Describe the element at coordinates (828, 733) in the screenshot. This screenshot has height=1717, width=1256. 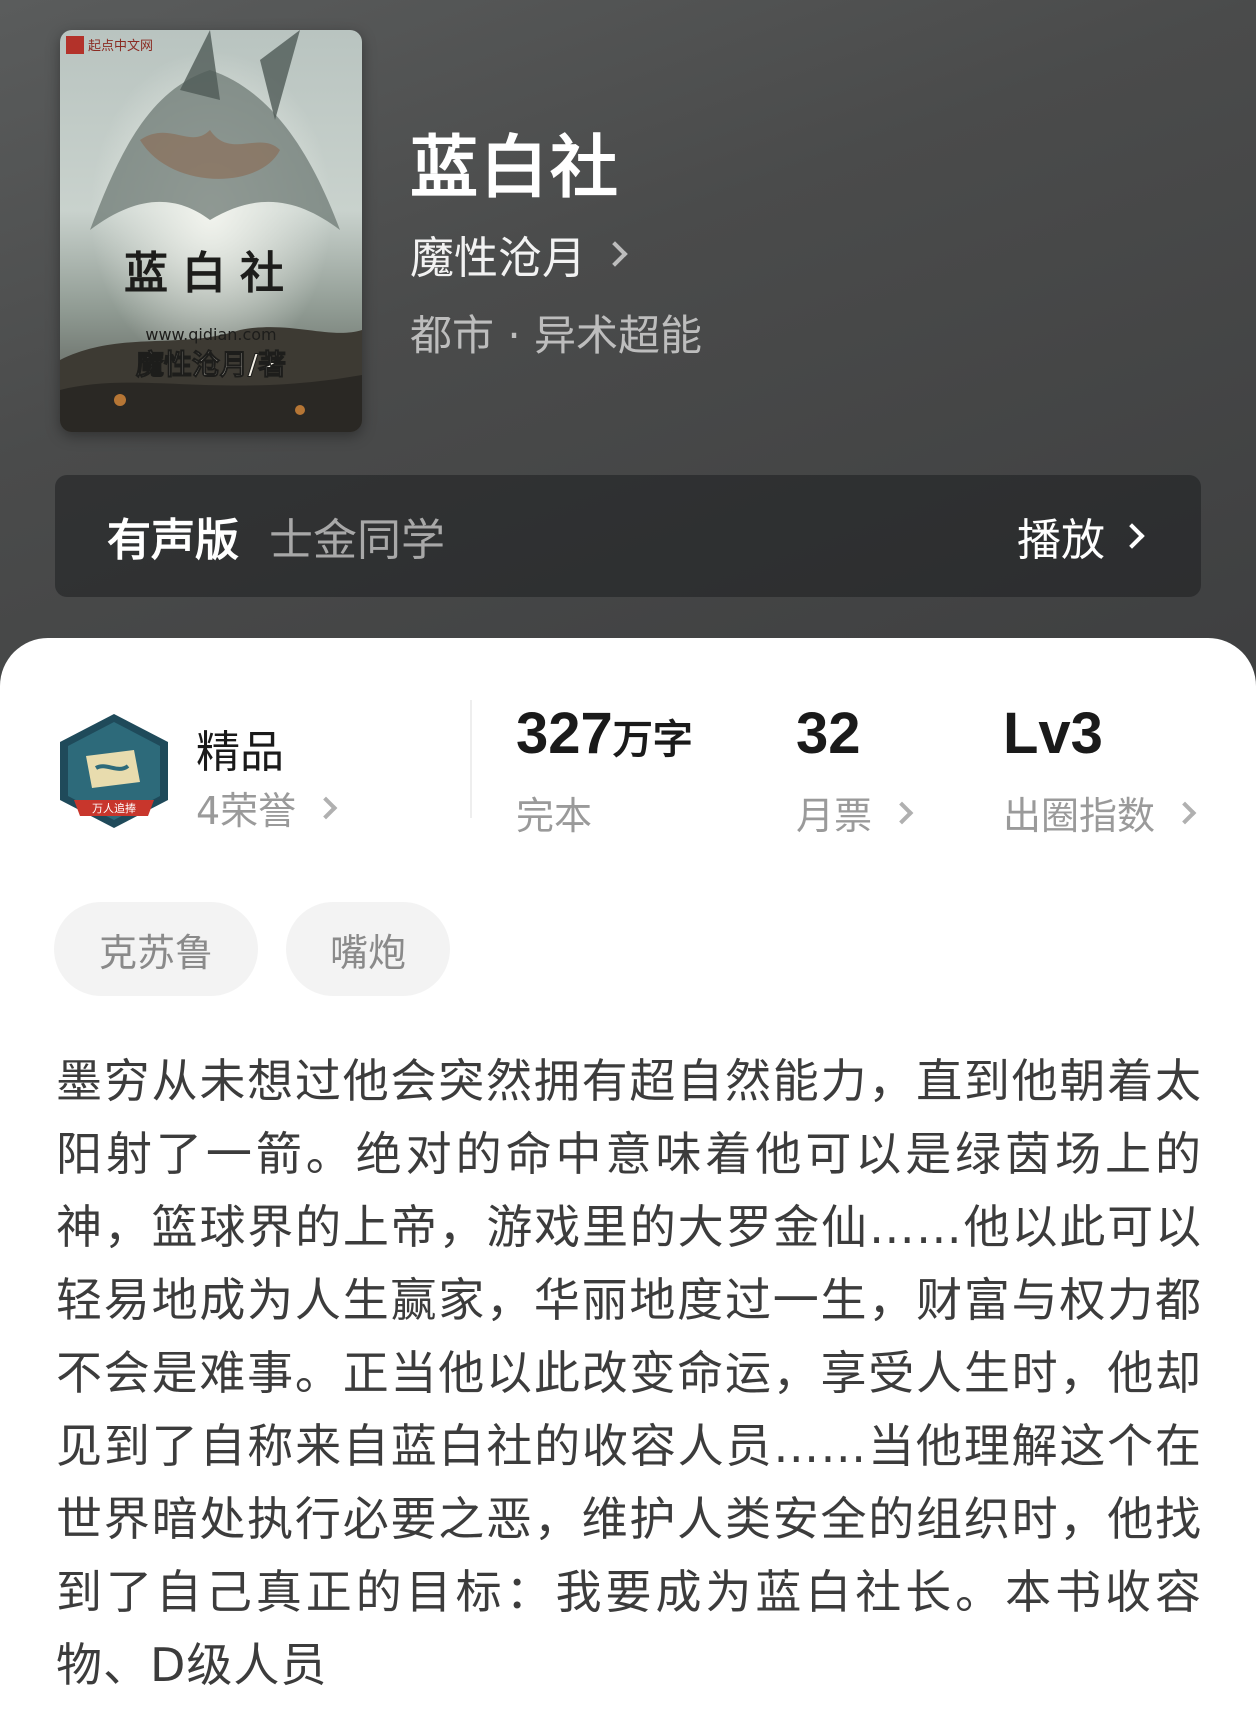
I see `monthly-votes-value: 32` at that location.